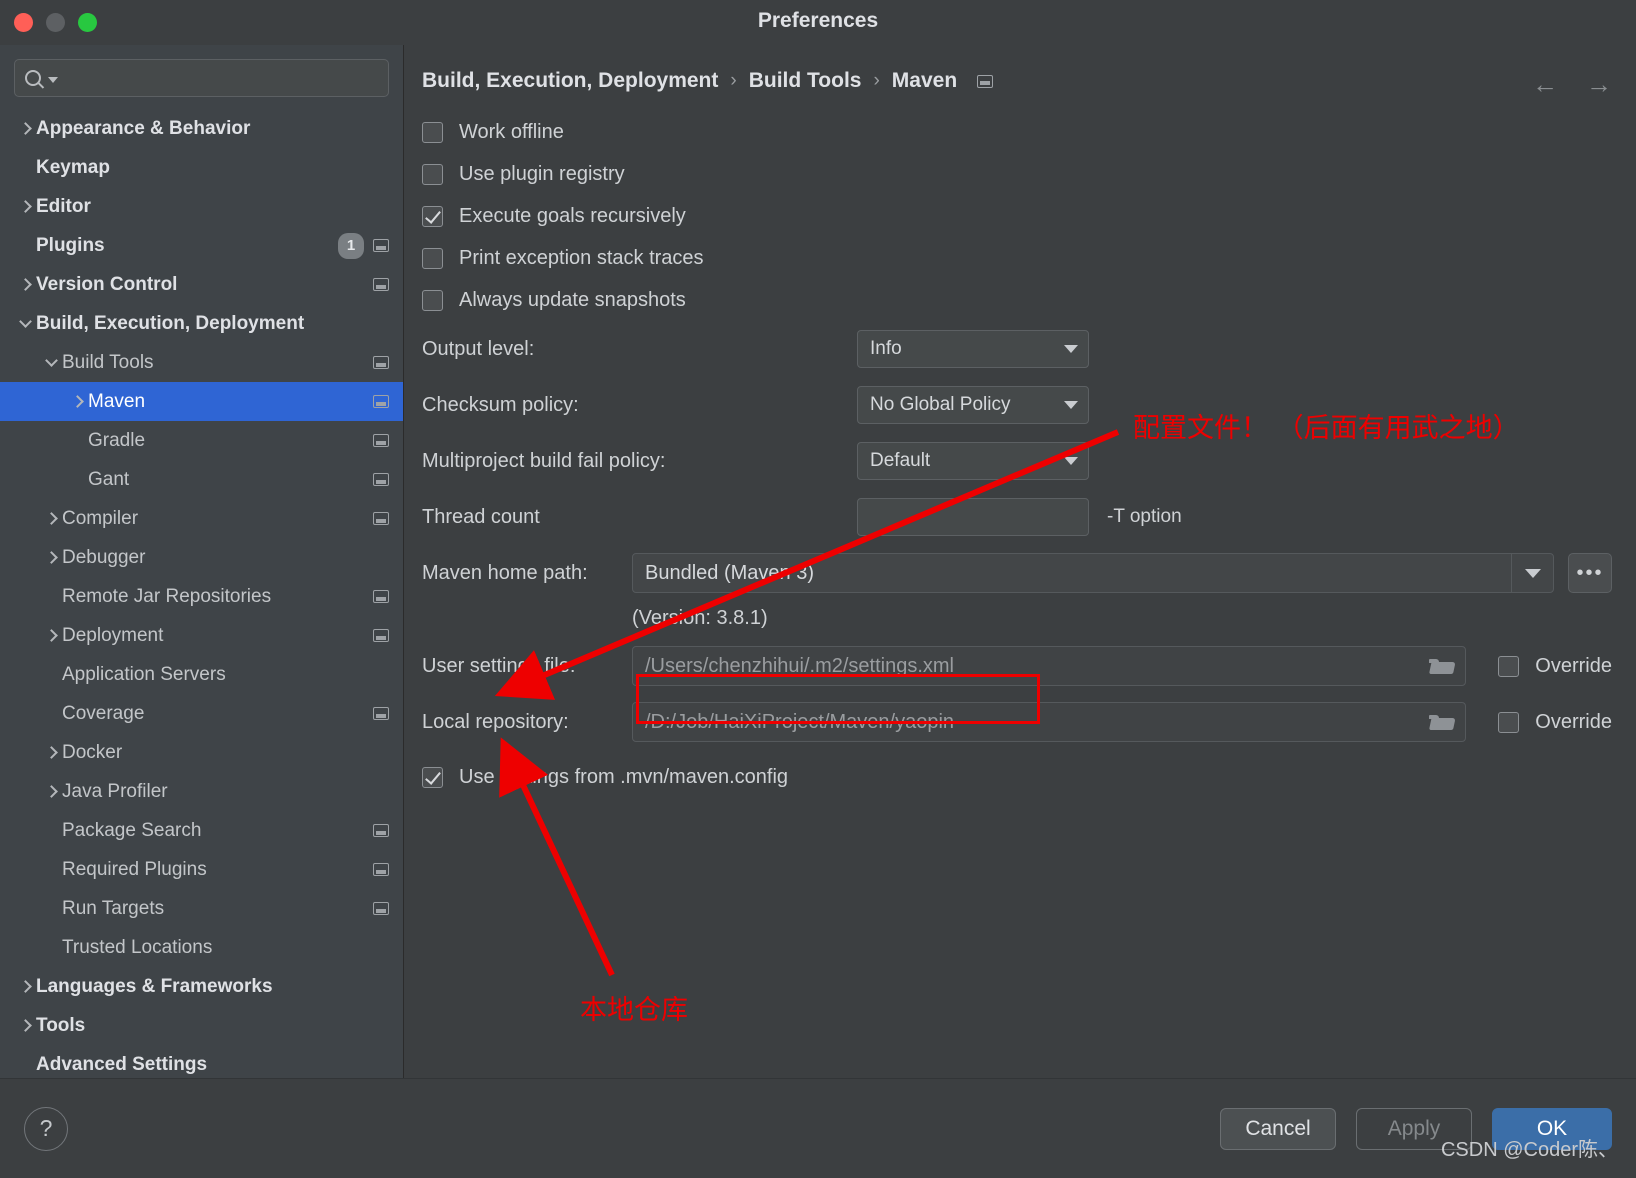 The image size is (1636, 1178). Describe the element at coordinates (201, 791) in the screenshot. I see `sidebar-item-java-profiler: Java Profiler` at that location.